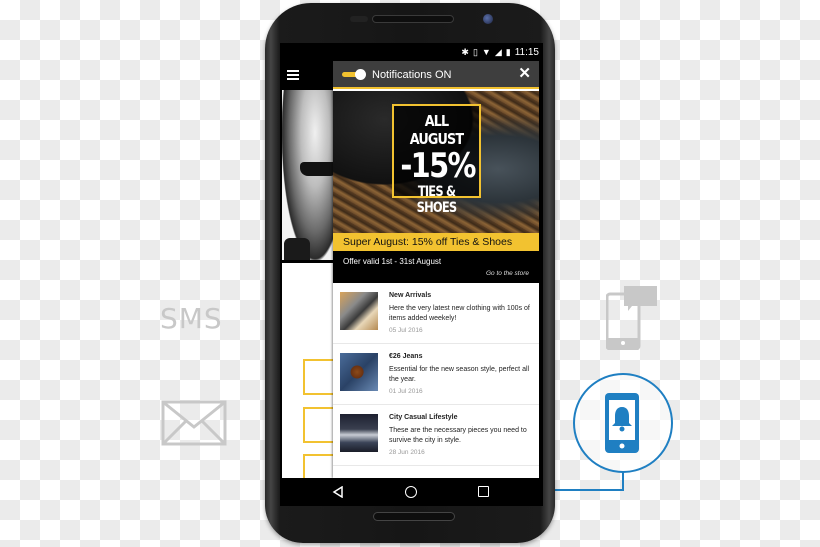  I want to click on earpiece-speaker, so click(413, 19).